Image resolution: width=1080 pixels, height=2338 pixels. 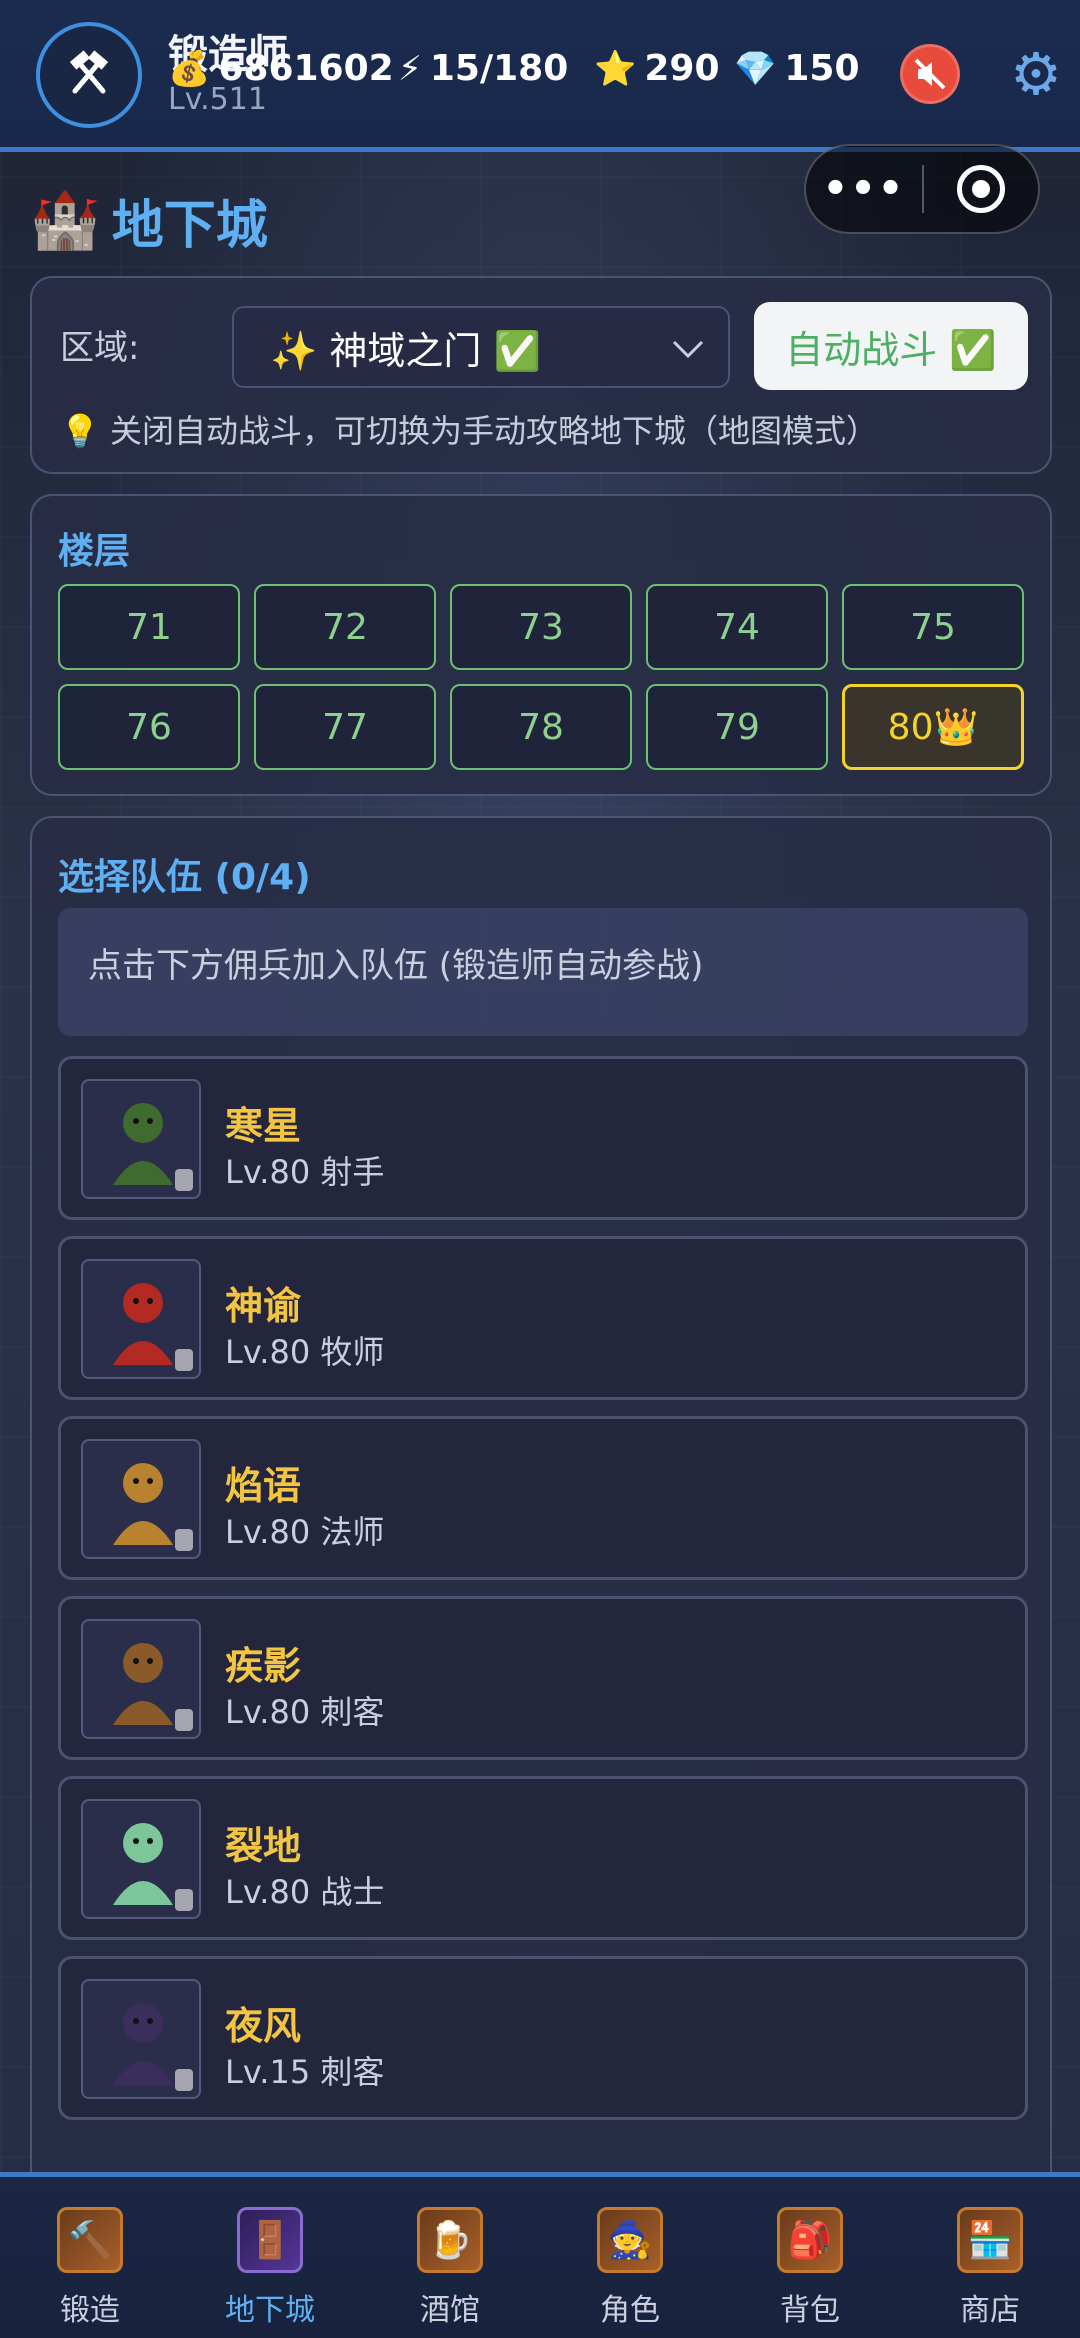 What do you see at coordinates (933, 627) in the screenshot?
I see `floor-button-5: 75` at bounding box center [933, 627].